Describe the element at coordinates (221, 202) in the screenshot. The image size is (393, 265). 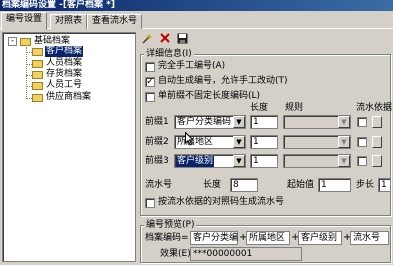
I see `regen-serial-label: 按流水依据的对照码生成流水号` at that location.